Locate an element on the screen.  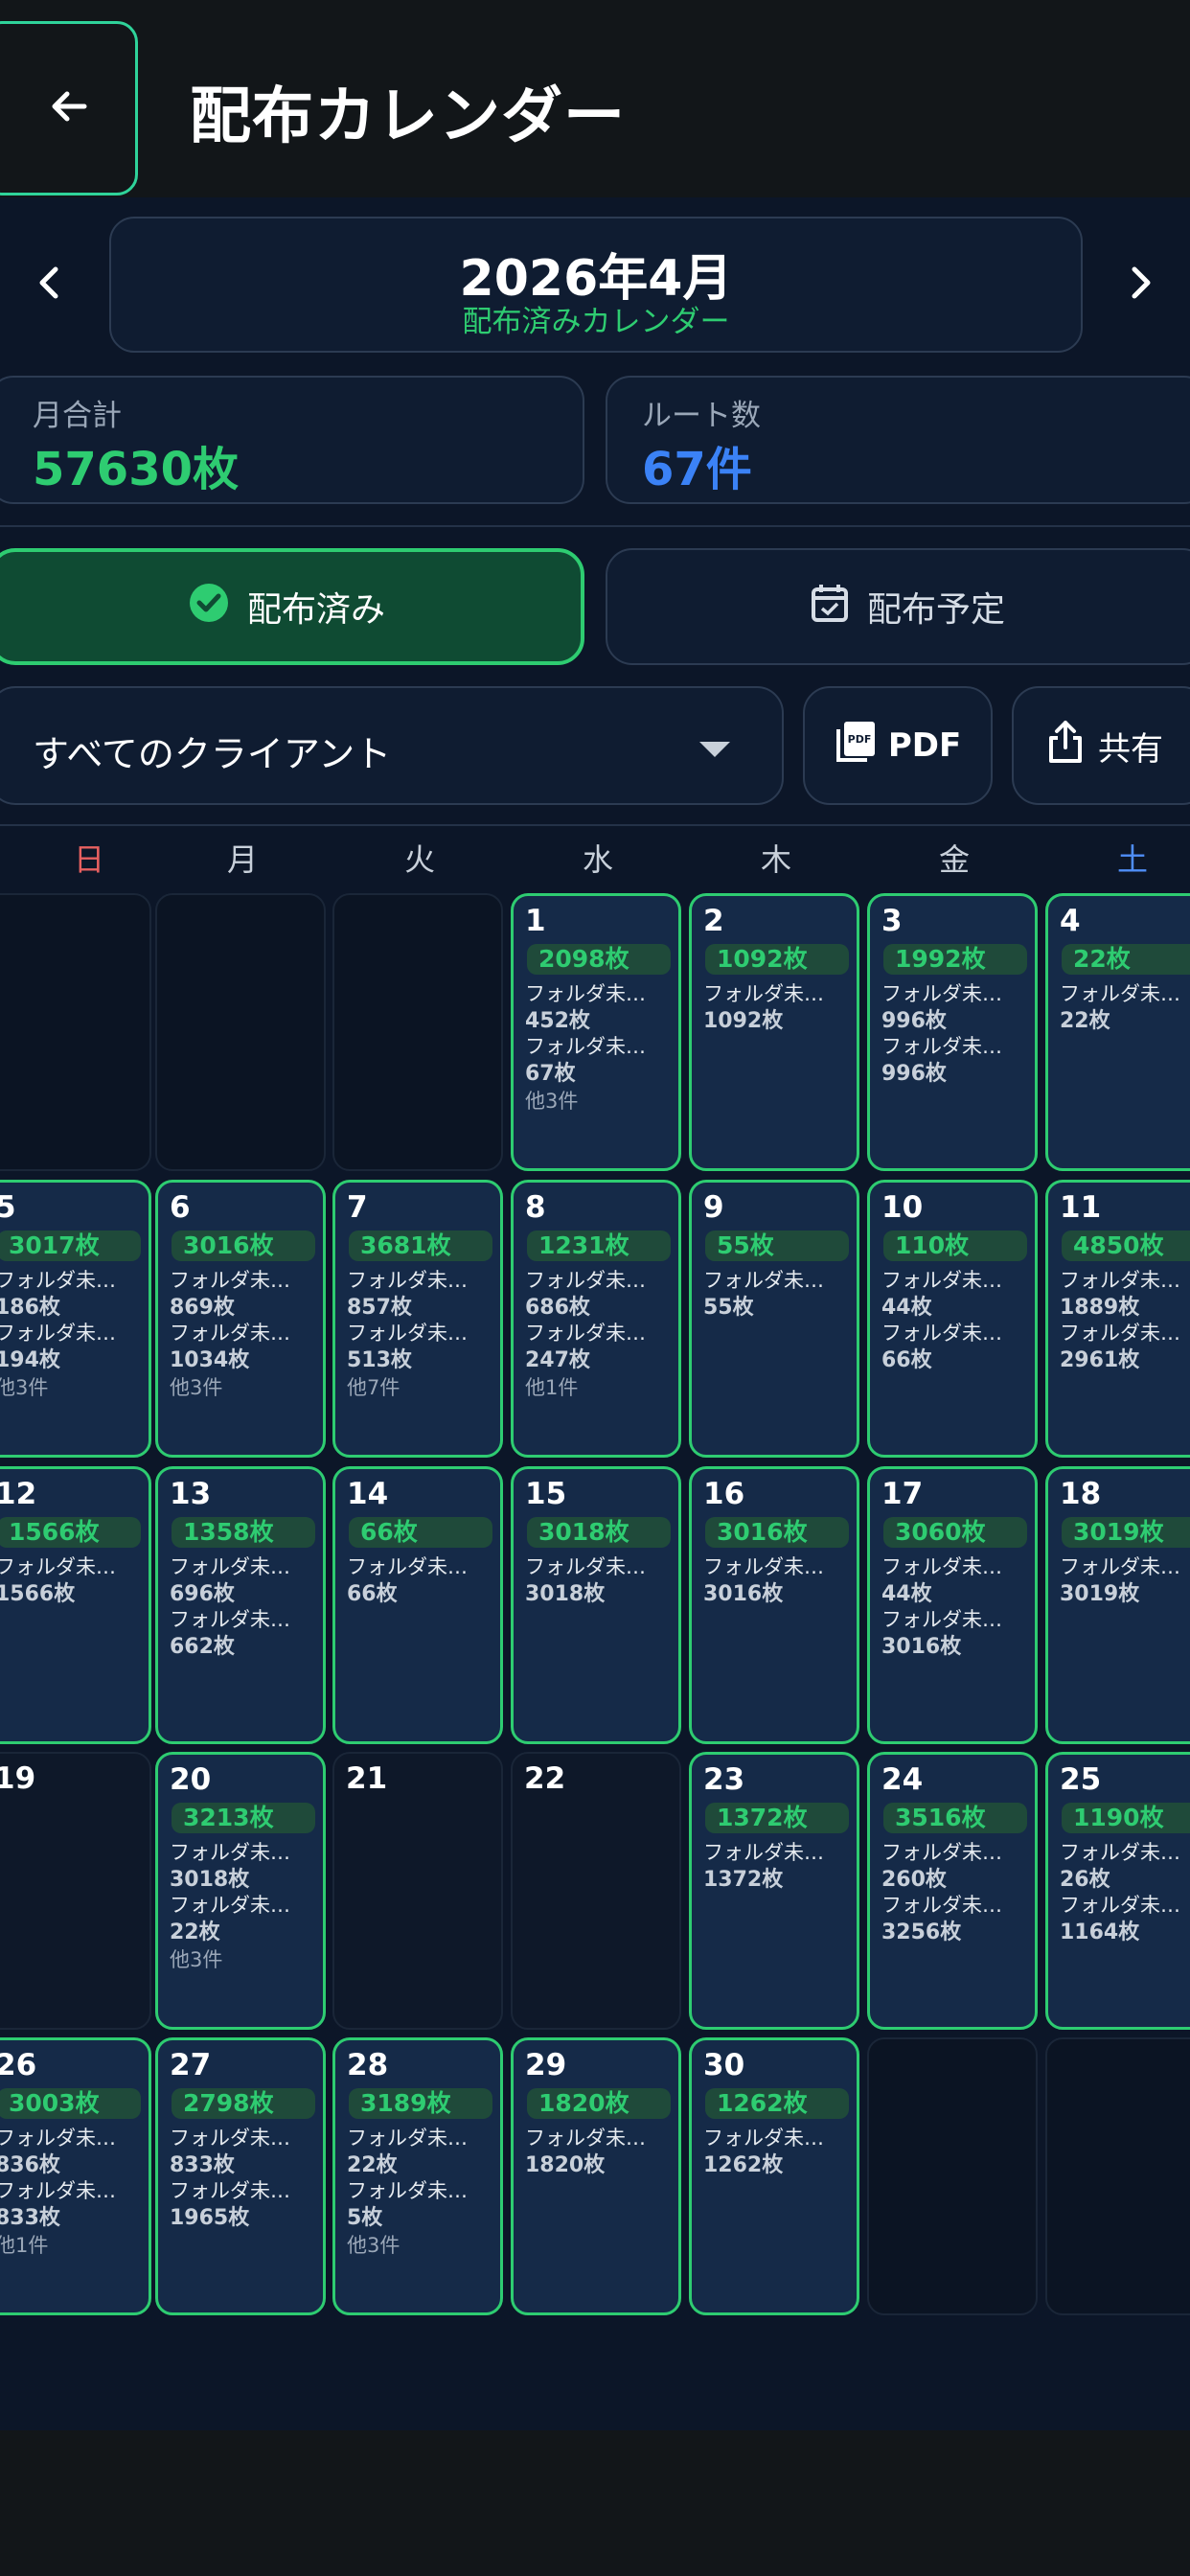
back-button is located at coordinates (69, 108).